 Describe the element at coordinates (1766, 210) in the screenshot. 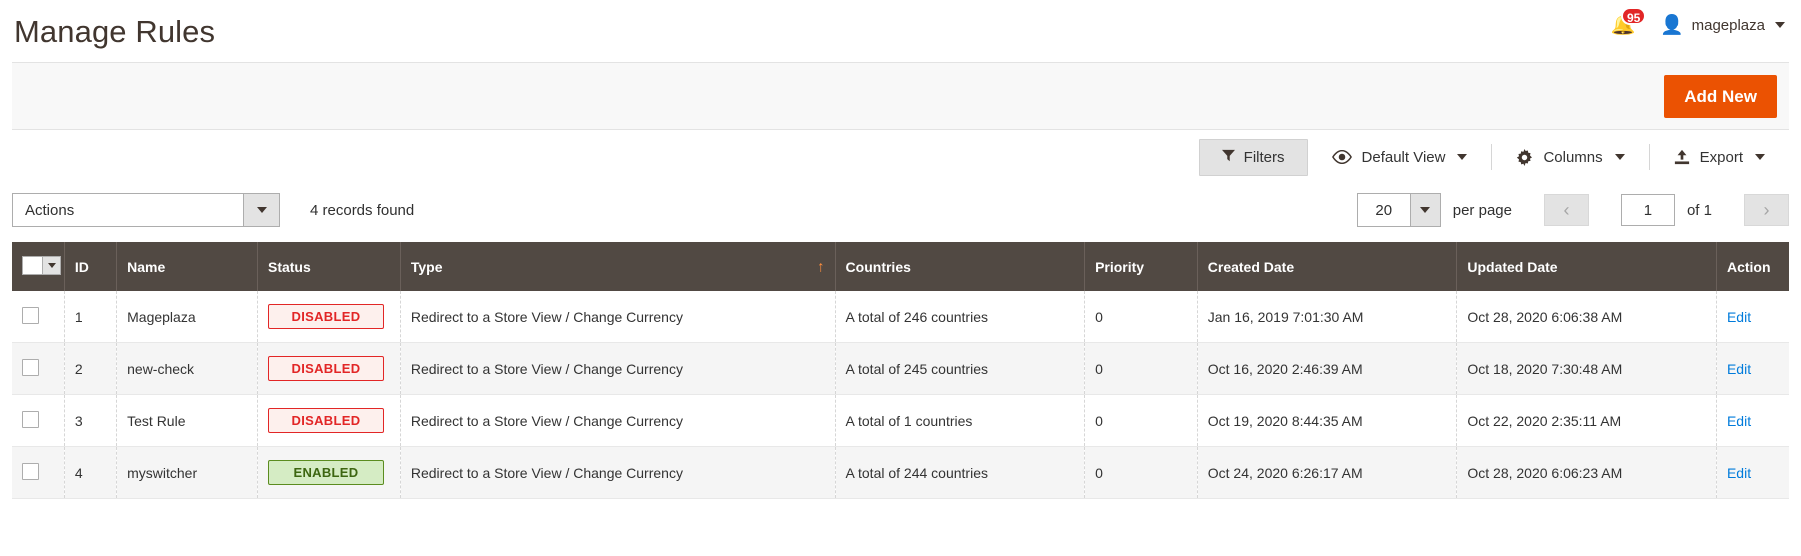

I see `next-page-button: ›` at that location.